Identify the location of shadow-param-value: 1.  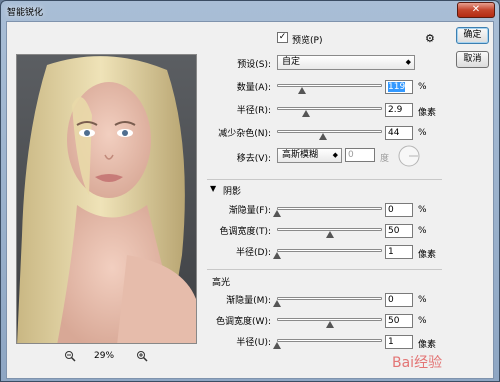
(391, 252).